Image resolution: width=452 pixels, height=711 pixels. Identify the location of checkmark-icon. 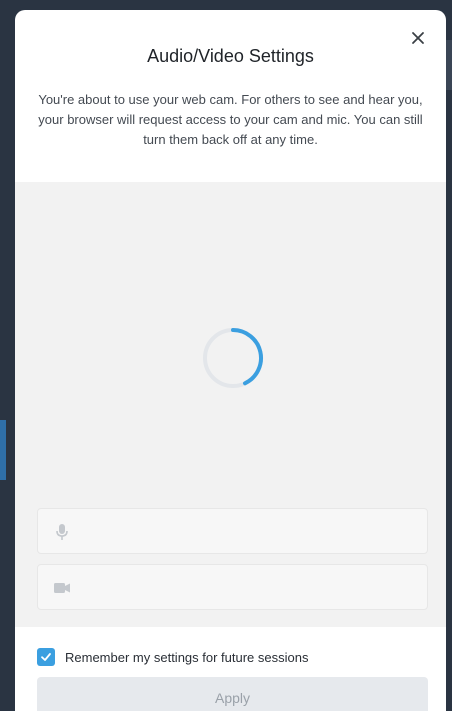
(46, 657).